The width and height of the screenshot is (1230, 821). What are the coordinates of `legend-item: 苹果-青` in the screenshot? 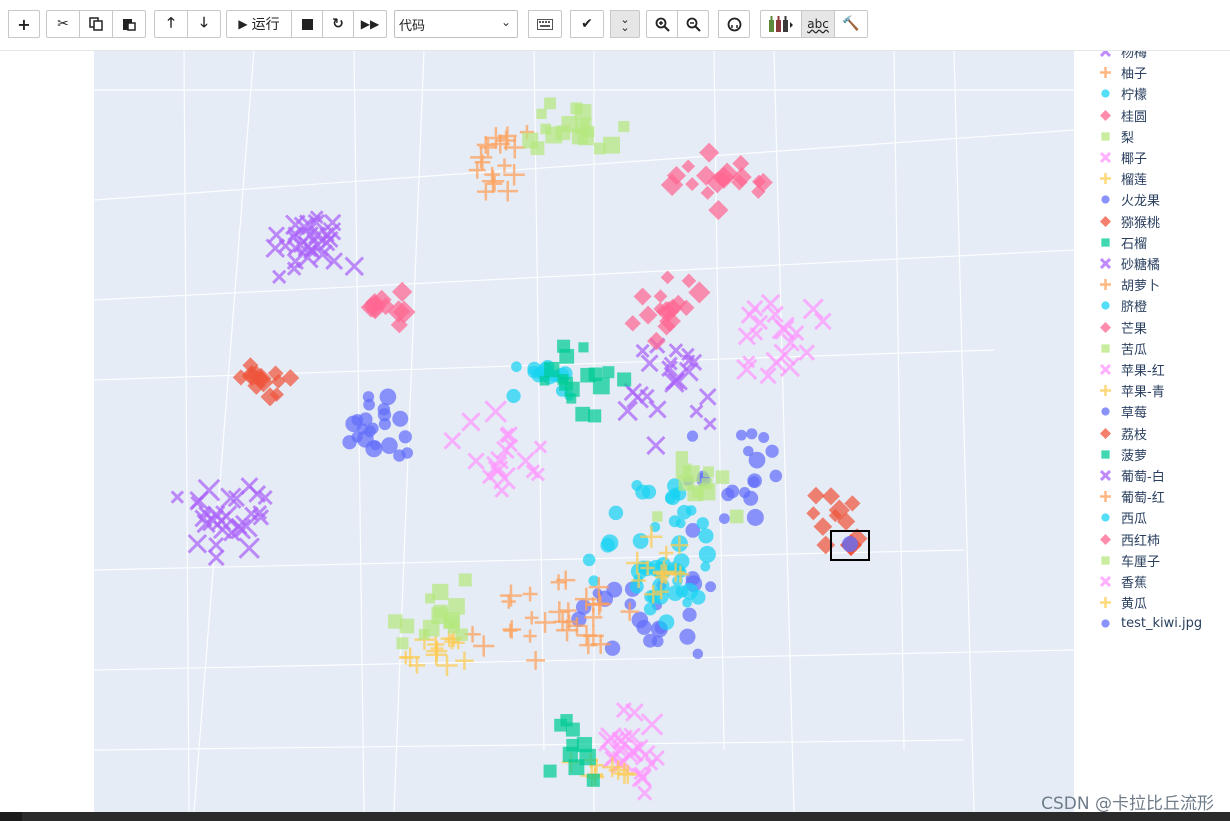 It's located at (1132, 390).